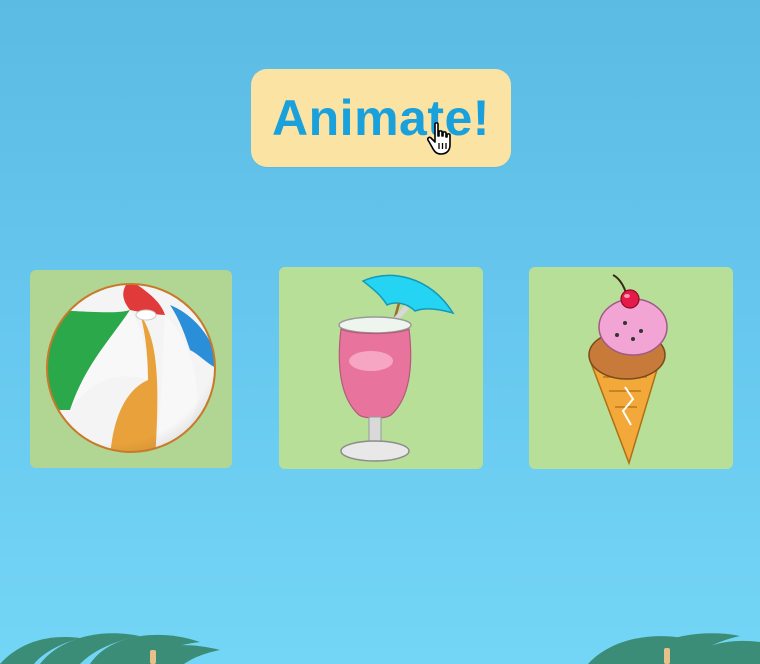  I want to click on animate-button: Animate!, so click(381, 118).